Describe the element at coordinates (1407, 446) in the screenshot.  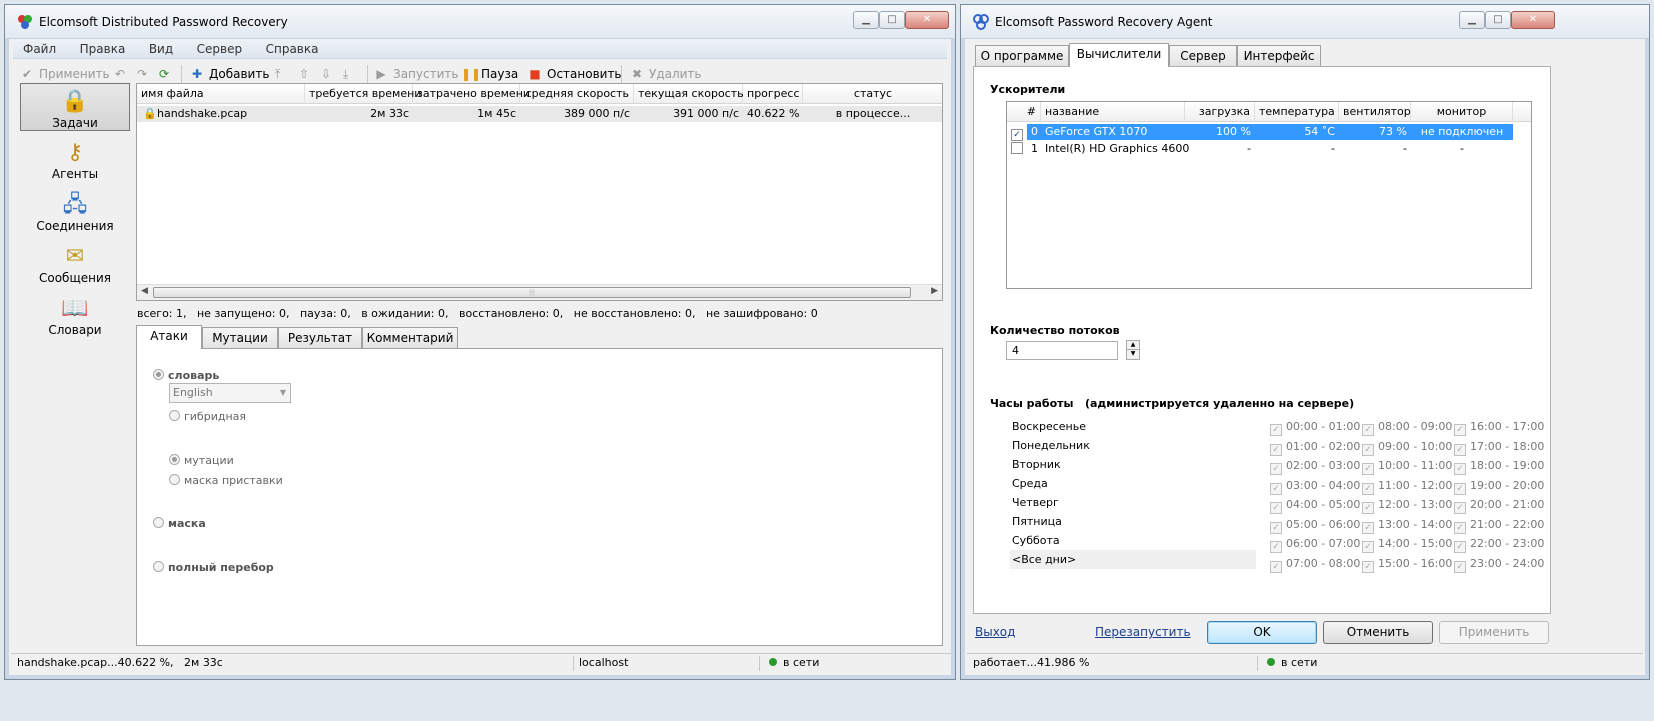
I see `hour-checkbox: ✓ 09:00 - 10:00` at that location.